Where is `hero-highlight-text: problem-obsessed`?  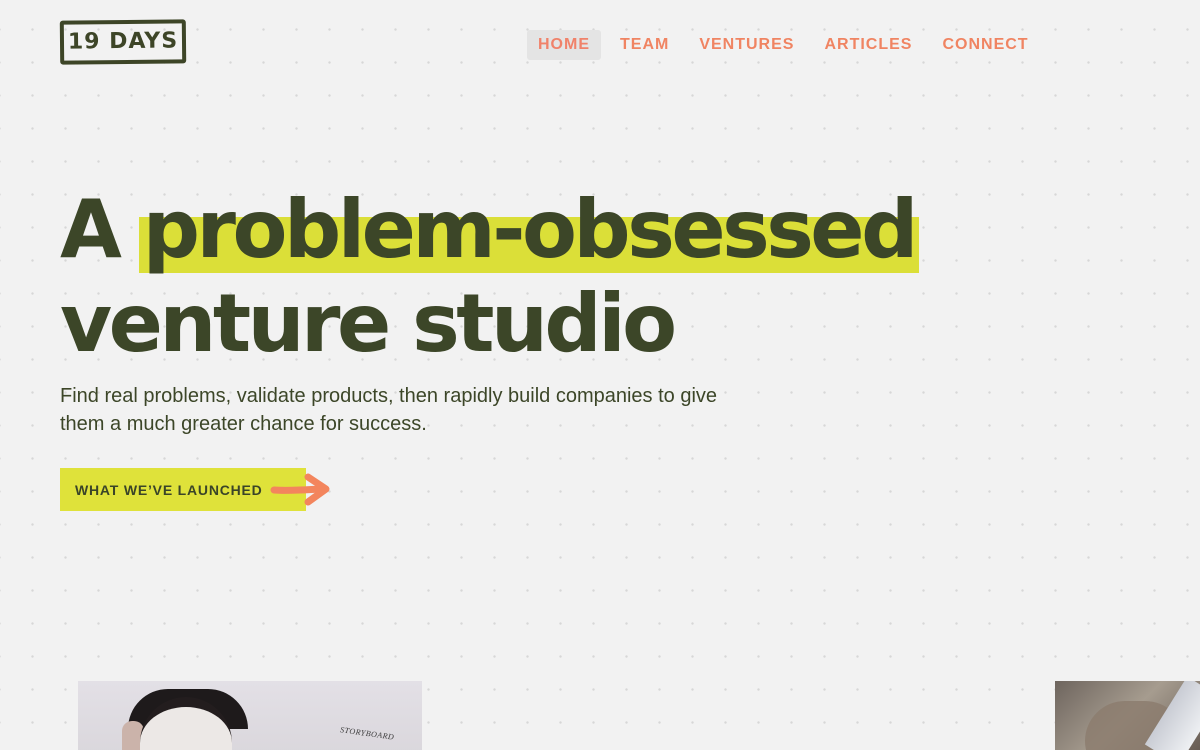
hero-highlight-text: problem-obsessed is located at coordinates (530, 229).